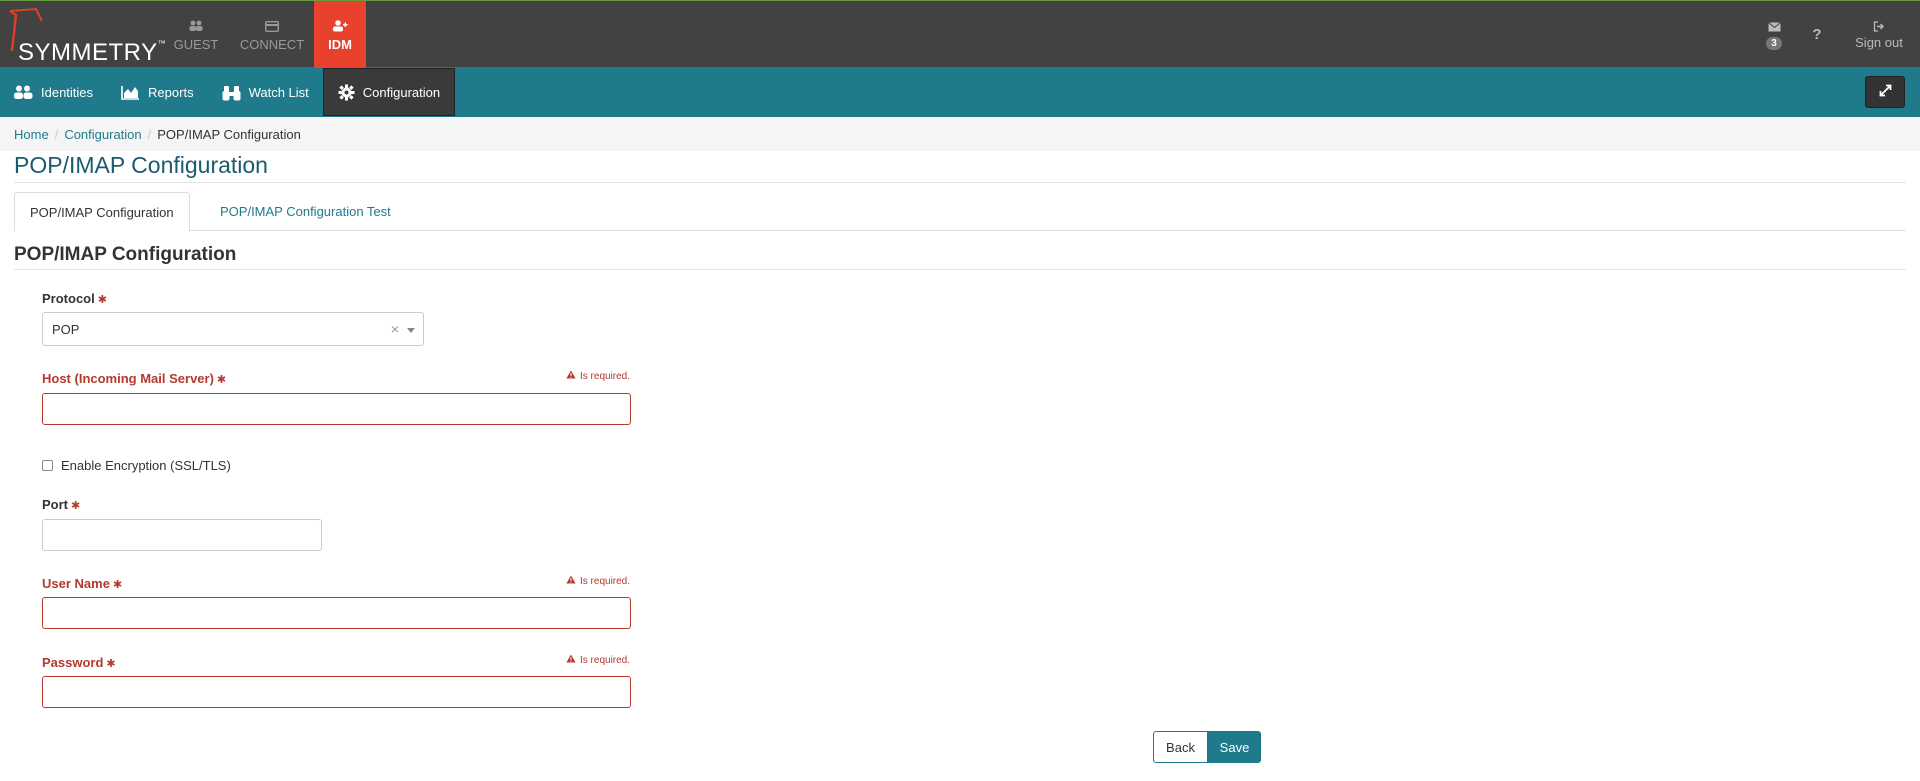 This screenshot has height=781, width=1920. Describe the element at coordinates (598, 660) in the screenshot. I see `password-error: Is required.` at that location.